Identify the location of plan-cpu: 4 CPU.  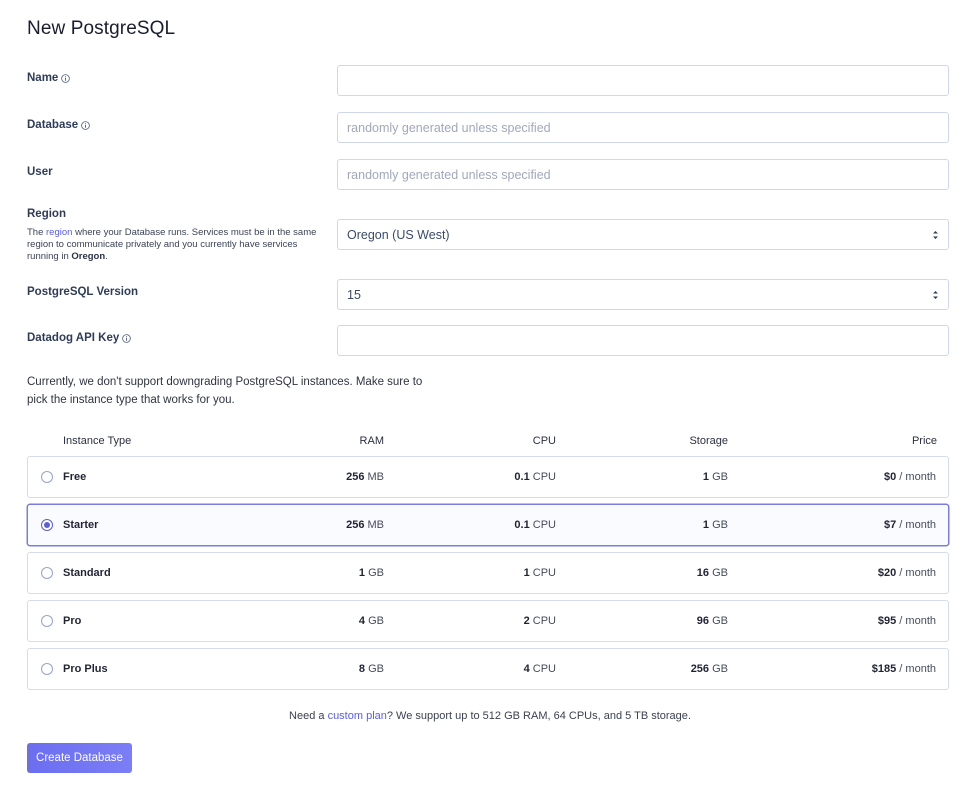
(540, 669).